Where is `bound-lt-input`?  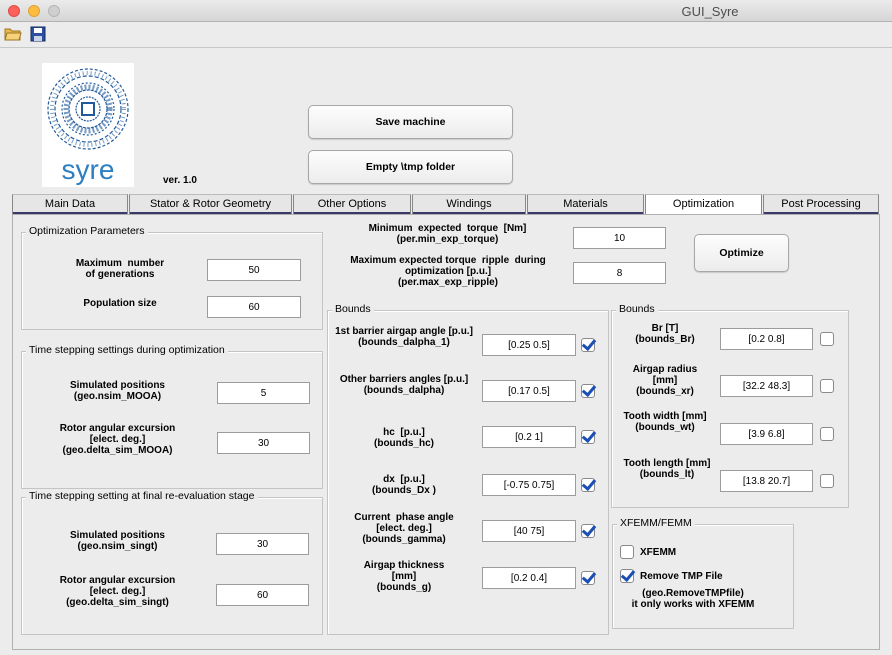 bound-lt-input is located at coordinates (766, 481).